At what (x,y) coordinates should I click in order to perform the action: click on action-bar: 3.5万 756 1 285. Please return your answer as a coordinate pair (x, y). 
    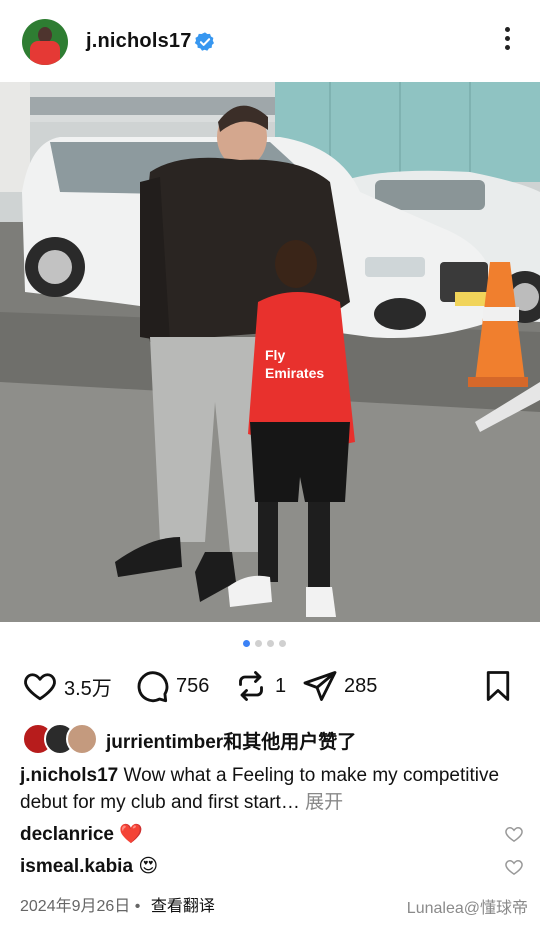
    Looking at the image, I should click on (270, 686).